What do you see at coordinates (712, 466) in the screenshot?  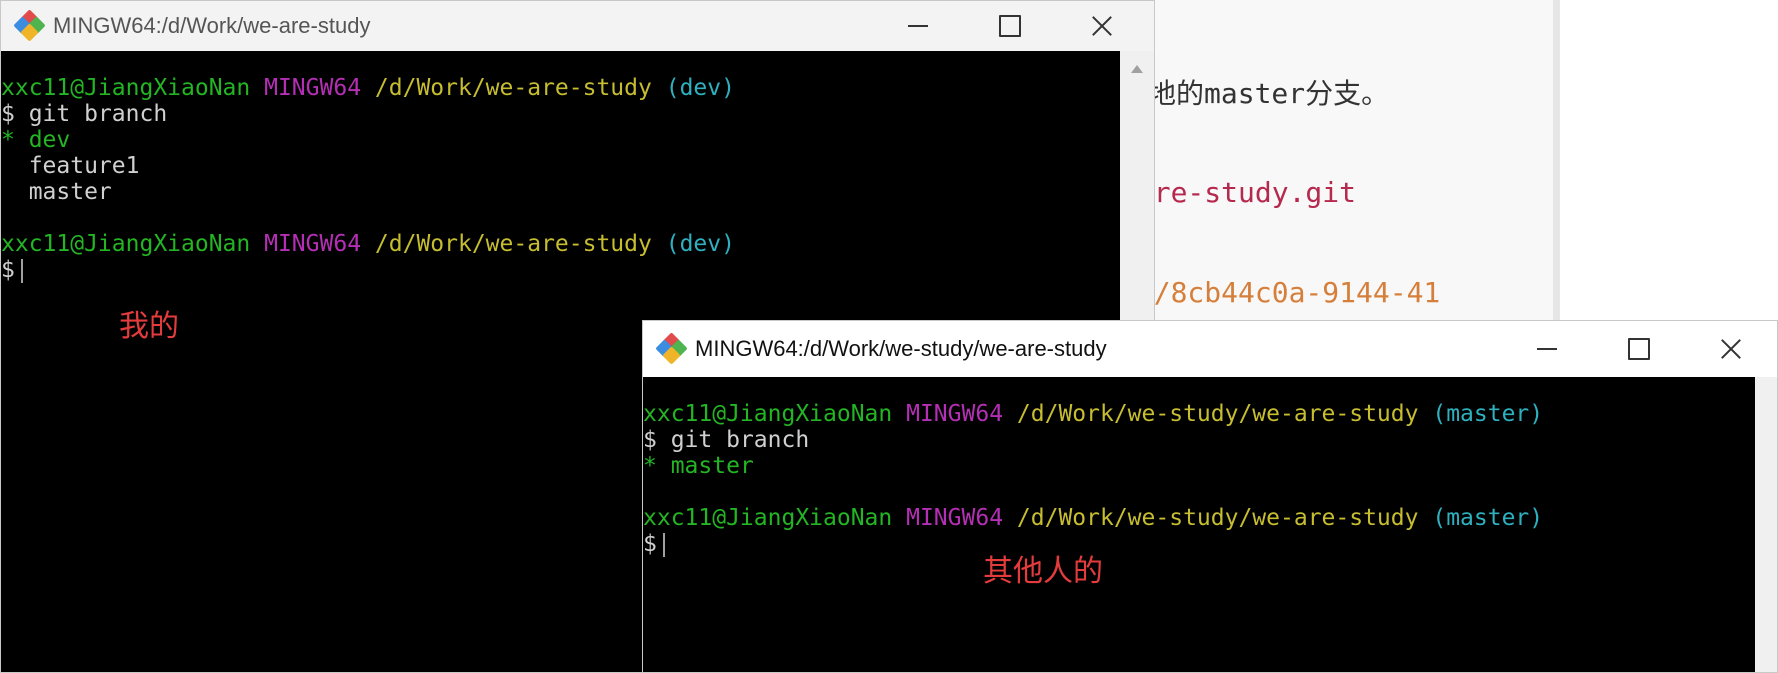 I see `branch-name: master` at bounding box center [712, 466].